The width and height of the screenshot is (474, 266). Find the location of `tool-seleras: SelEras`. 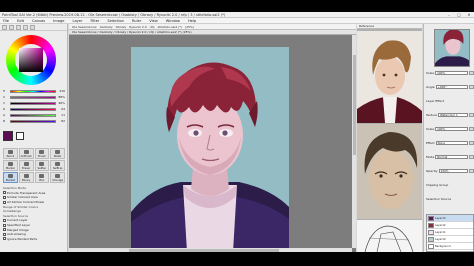

tool-seleras: SelEras is located at coordinates (57, 165).